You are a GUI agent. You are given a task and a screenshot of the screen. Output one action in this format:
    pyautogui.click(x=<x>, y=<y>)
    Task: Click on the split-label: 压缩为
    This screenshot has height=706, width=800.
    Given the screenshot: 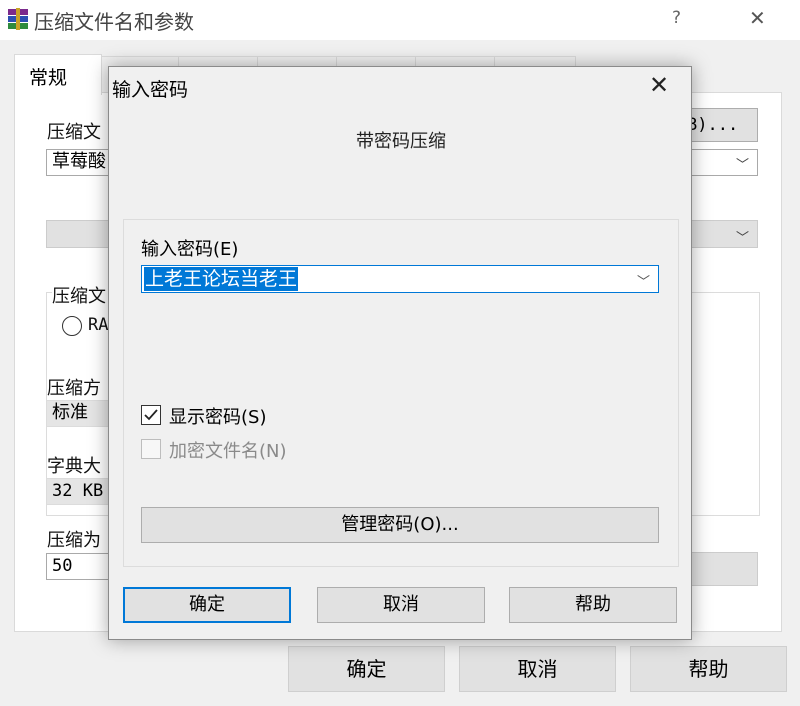 What is the action you would take?
    pyautogui.click(x=74, y=540)
    